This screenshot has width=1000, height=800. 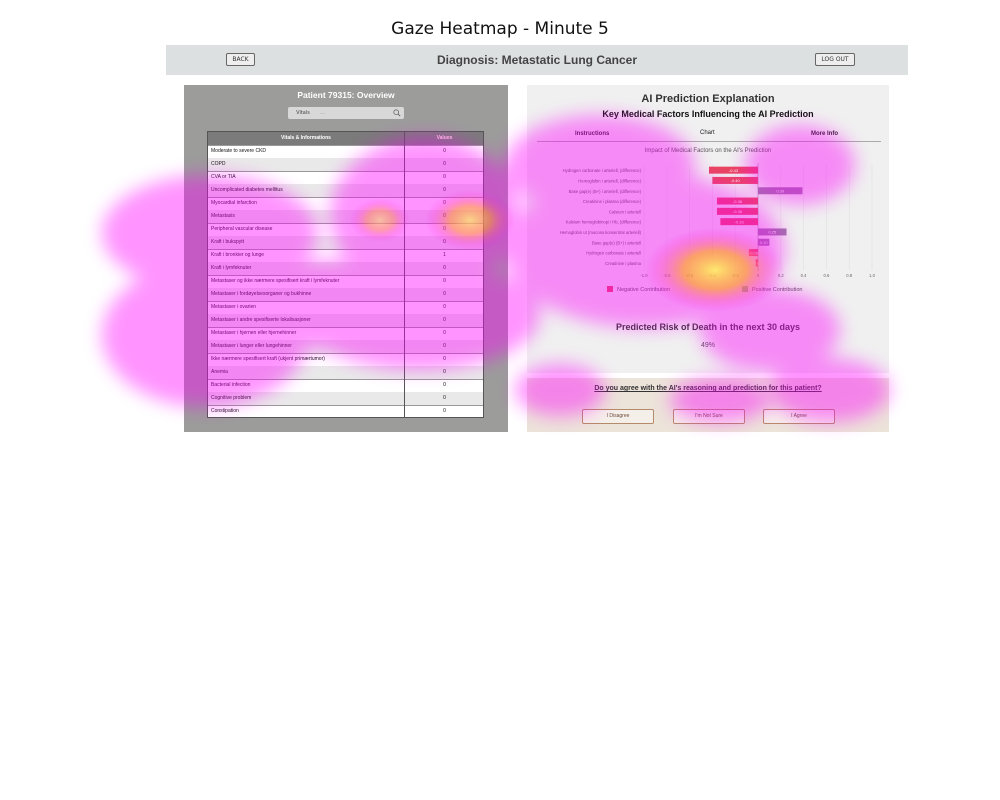 What do you see at coordinates (592, 134) in the screenshot?
I see `tab-instructions: Instructions` at bounding box center [592, 134].